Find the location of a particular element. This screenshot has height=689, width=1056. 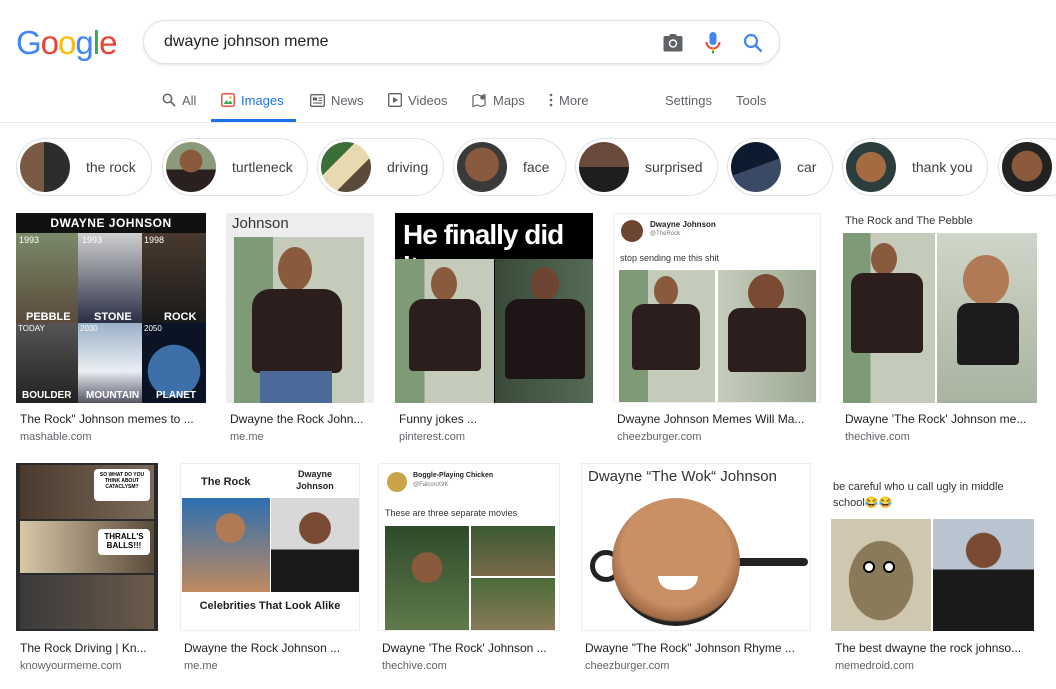

search-input: dwayne johnson meme is located at coordinates (246, 42).